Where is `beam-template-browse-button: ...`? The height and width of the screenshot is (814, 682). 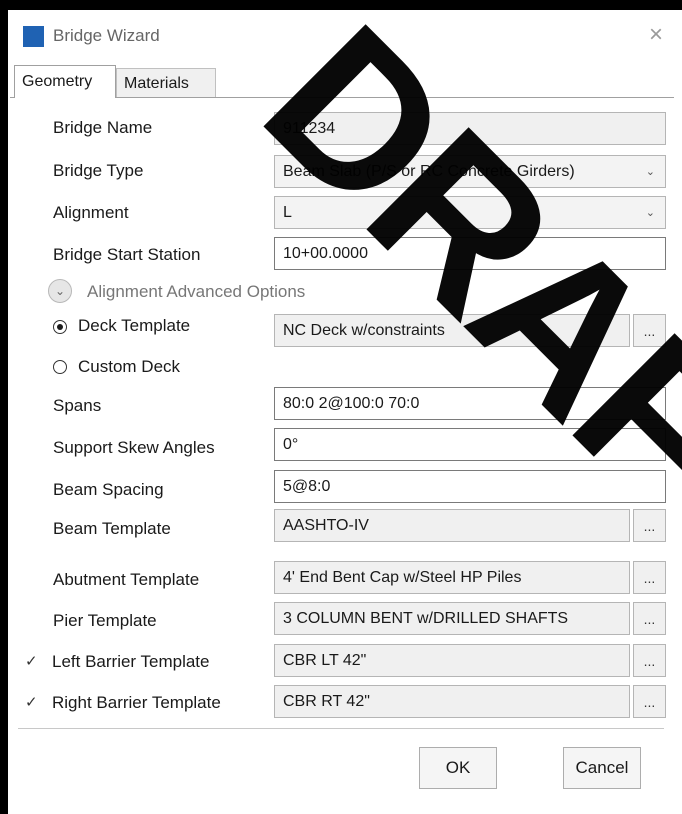
beam-template-browse-button: ... is located at coordinates (649, 525).